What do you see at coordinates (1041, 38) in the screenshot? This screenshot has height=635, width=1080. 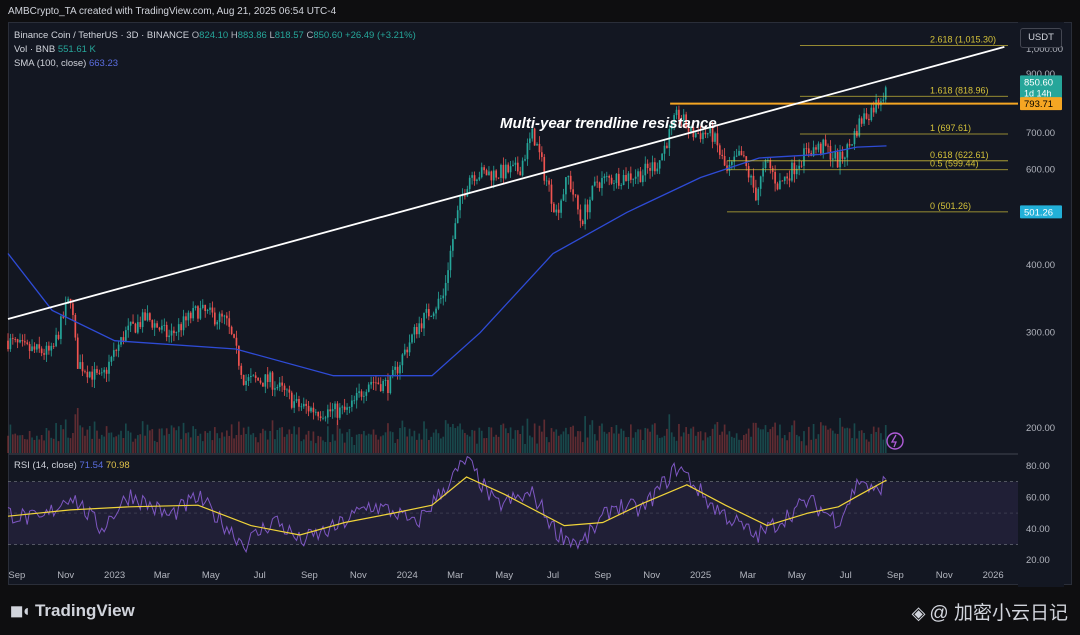 I see `currency-button: USDT` at bounding box center [1041, 38].